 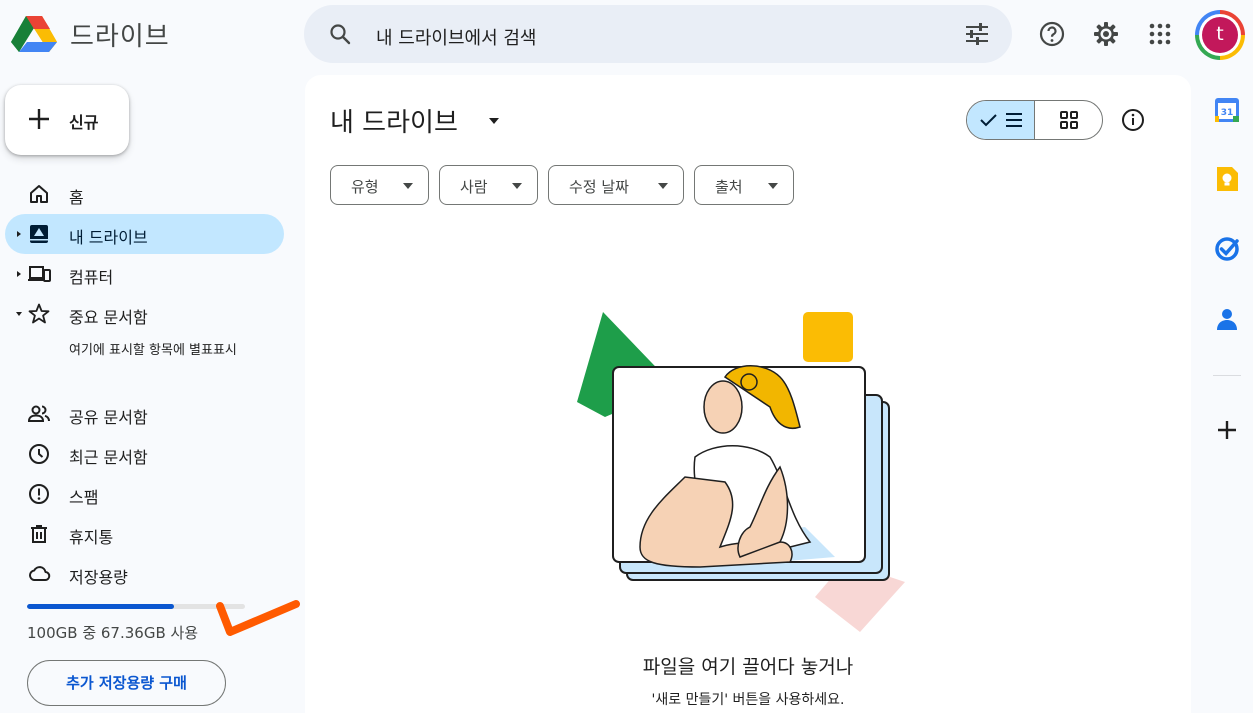 I want to click on chip-label: 사람, so click(x=474, y=187).